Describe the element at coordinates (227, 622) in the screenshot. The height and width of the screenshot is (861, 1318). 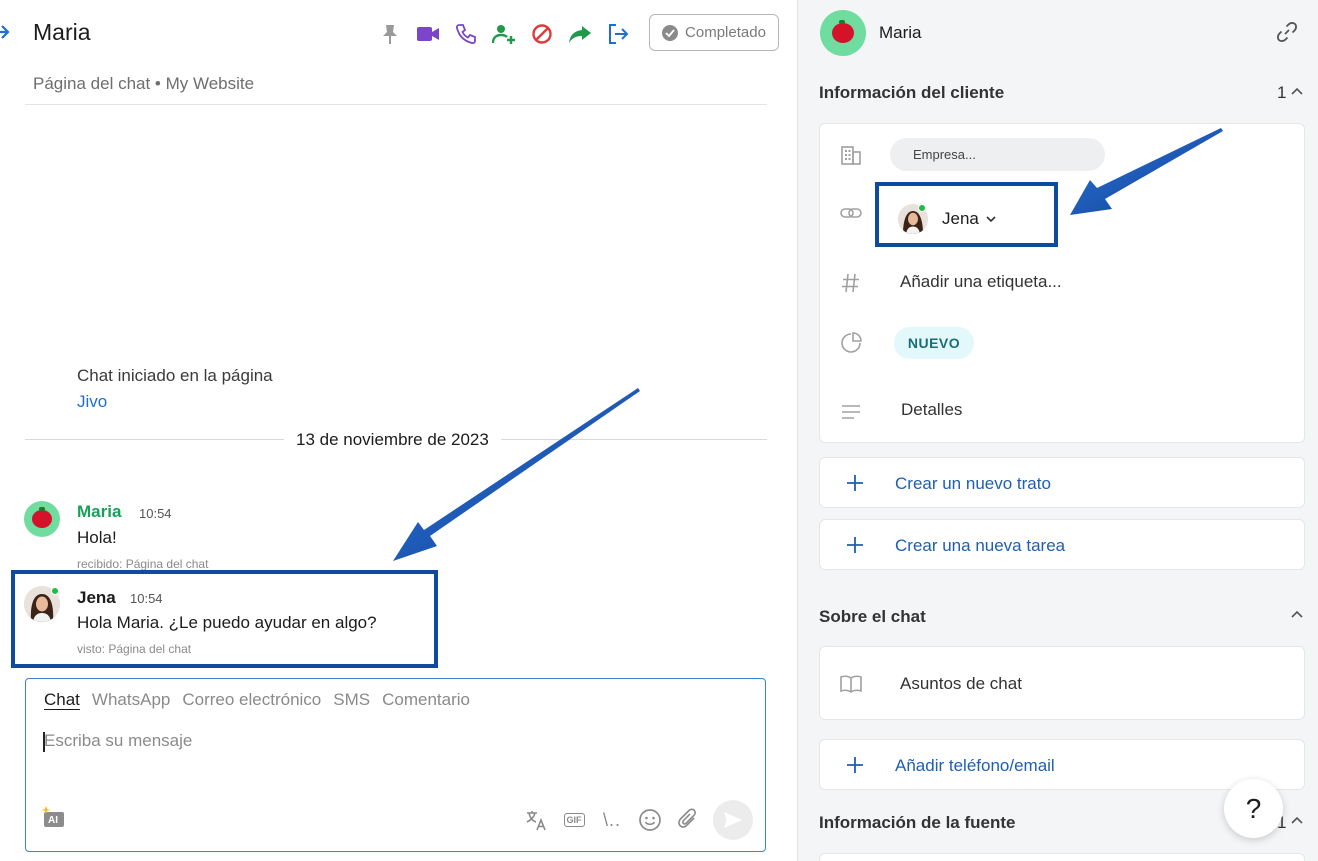
I see `message-text: Hola Maria. ¿Le puedo ayudar en algo?` at that location.